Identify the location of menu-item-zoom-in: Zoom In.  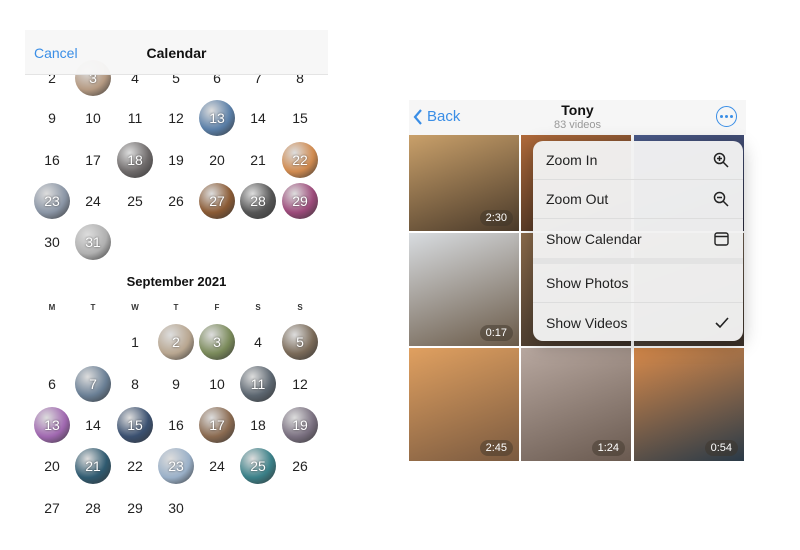
(638, 160).